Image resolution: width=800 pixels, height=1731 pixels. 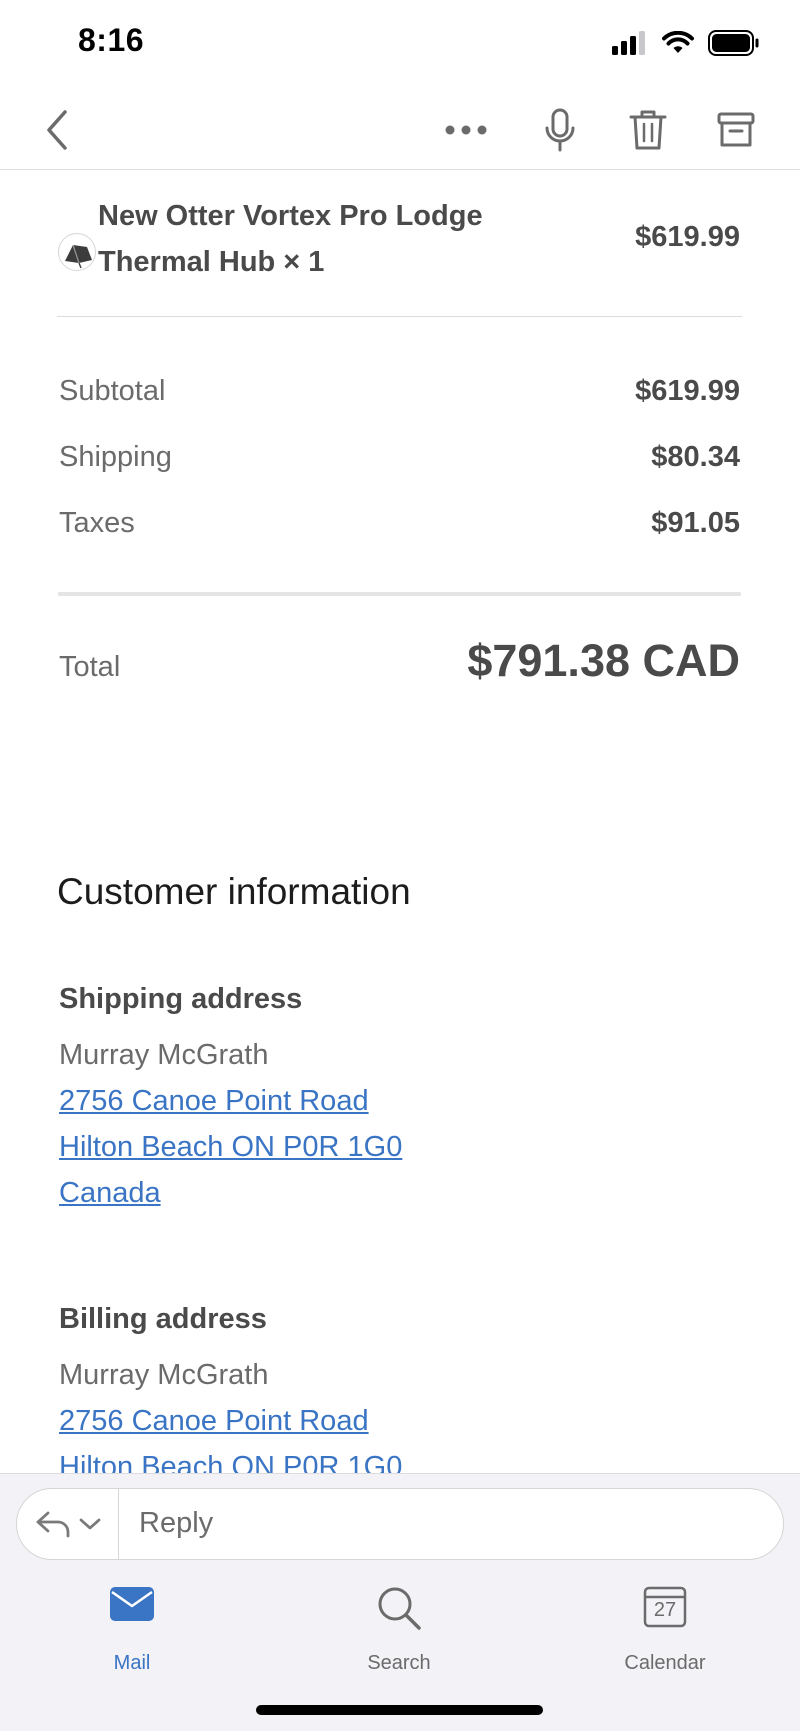 I want to click on billing-address-heading: Billing address, so click(x=163, y=1319).